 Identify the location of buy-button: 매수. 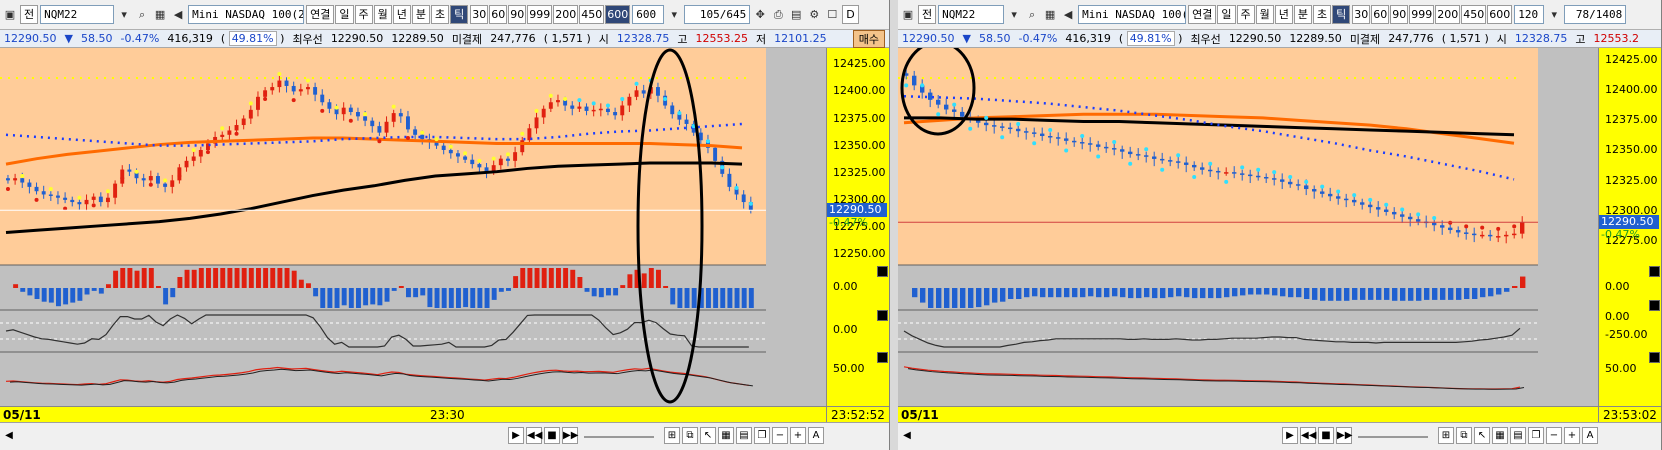
(868, 38).